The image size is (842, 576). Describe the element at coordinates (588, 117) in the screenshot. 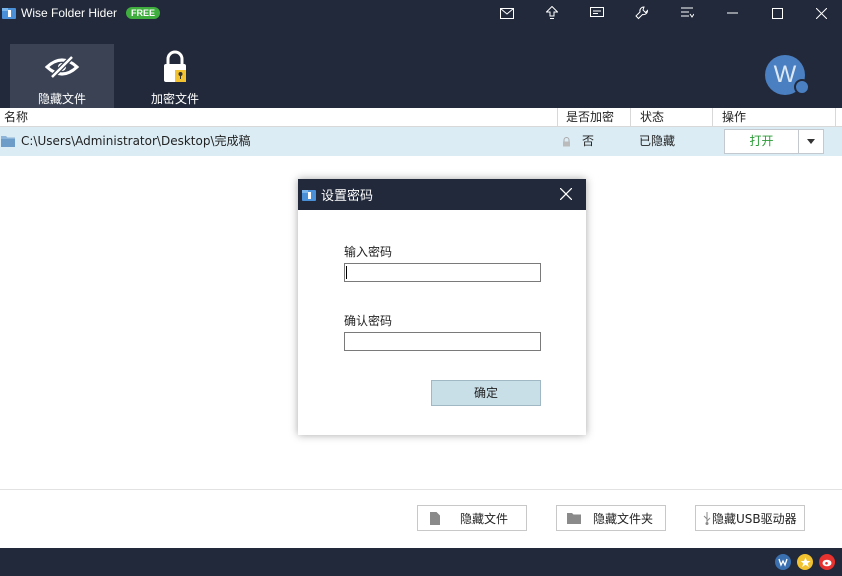

I see `column-header-encrypted: 是否加密` at that location.